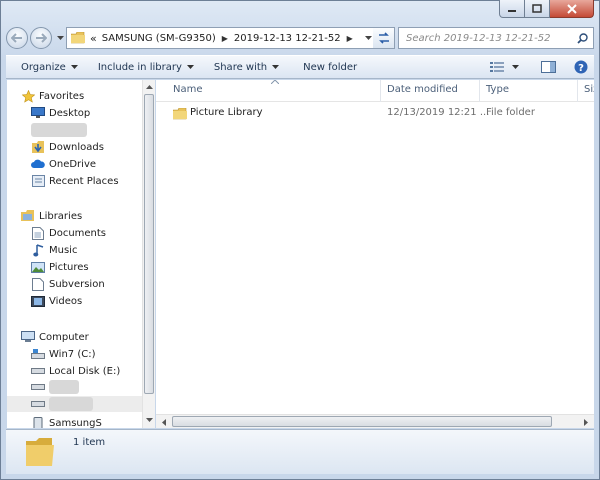 This screenshot has width=600, height=480. I want to click on search-icon, so click(582, 38).